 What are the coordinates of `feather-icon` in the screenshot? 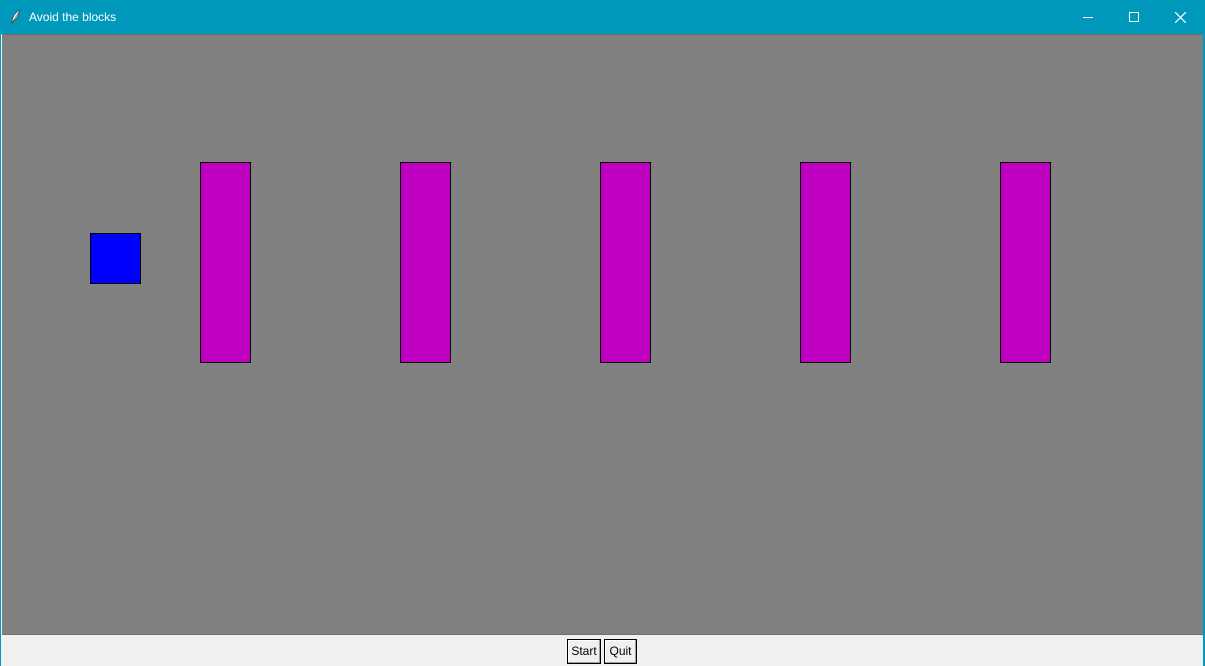 It's located at (15, 17).